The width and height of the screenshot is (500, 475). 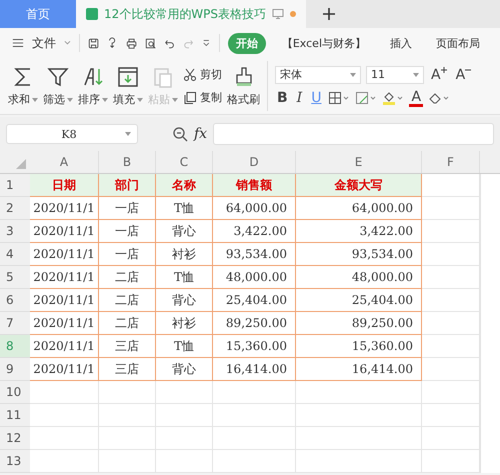 What do you see at coordinates (15, 438) in the screenshot?
I see `row-header: 12` at bounding box center [15, 438].